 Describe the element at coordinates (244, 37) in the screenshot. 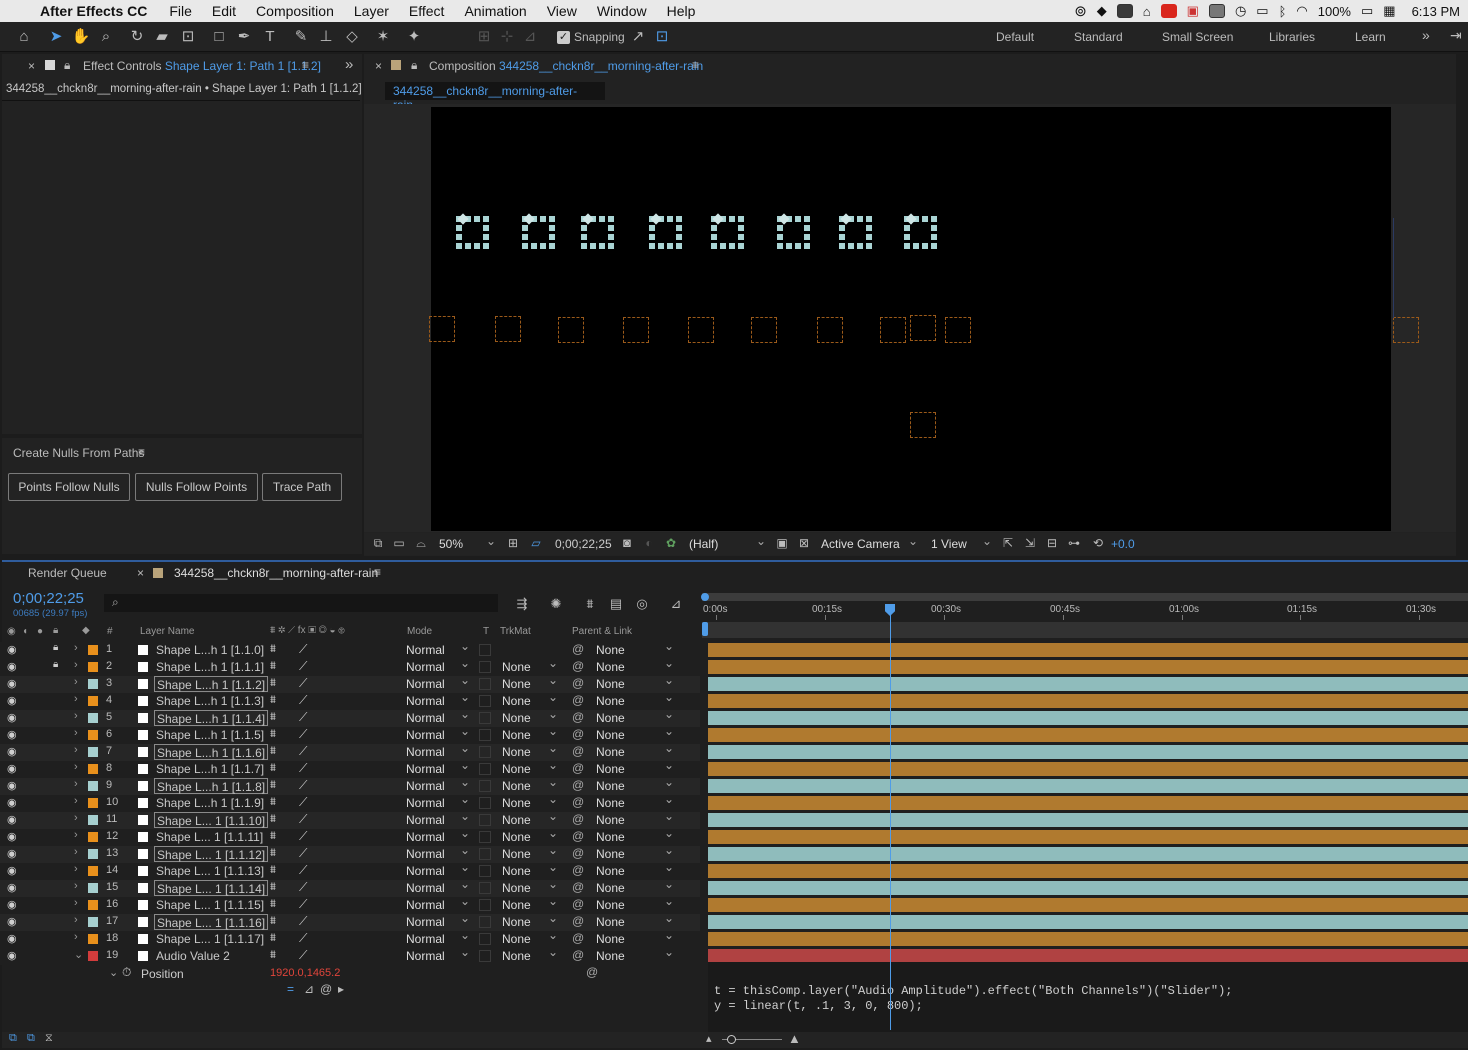

I see `pen-tool-icon: ✒` at that location.